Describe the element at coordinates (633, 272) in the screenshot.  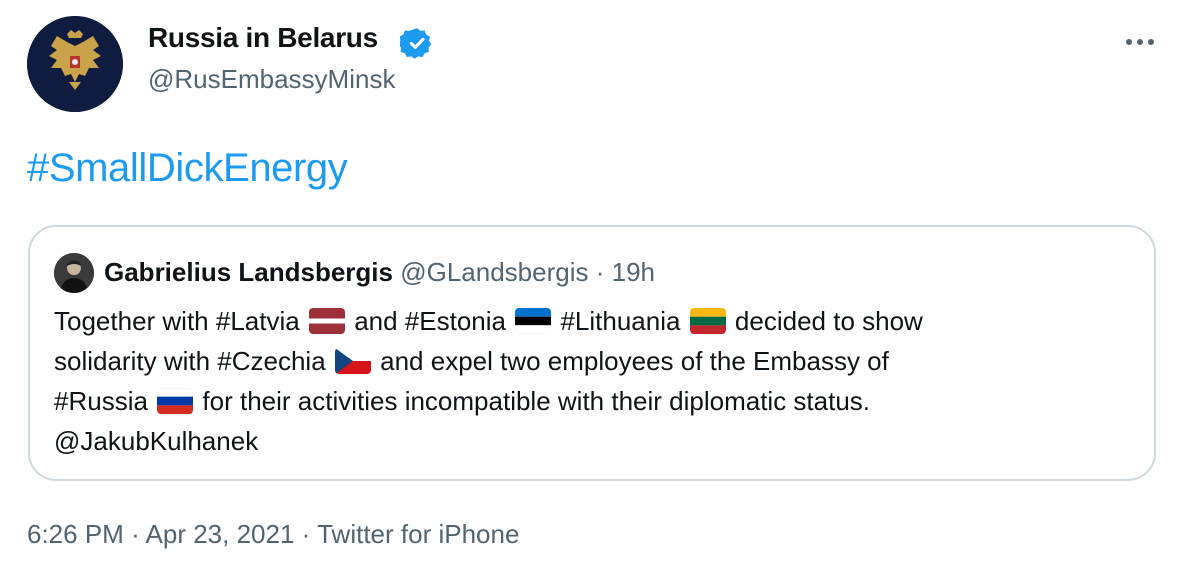
I see `quoted-timestamp: 19h` at that location.